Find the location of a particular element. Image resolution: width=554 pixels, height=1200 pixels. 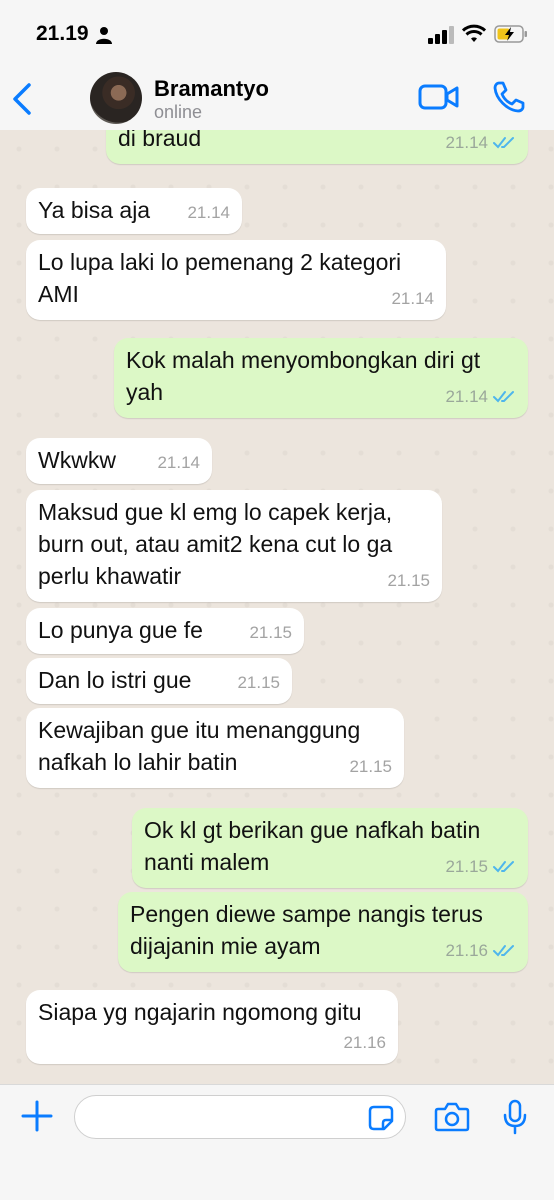

message-composer is located at coordinates (277, 1142).